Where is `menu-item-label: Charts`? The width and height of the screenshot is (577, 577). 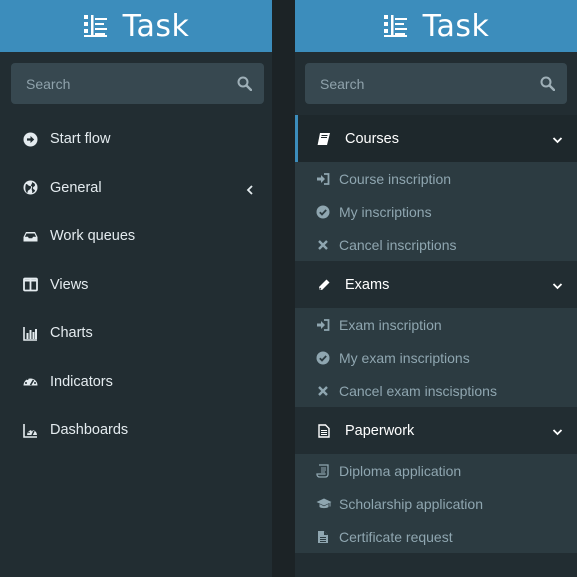 menu-item-label: Charts is located at coordinates (71, 333).